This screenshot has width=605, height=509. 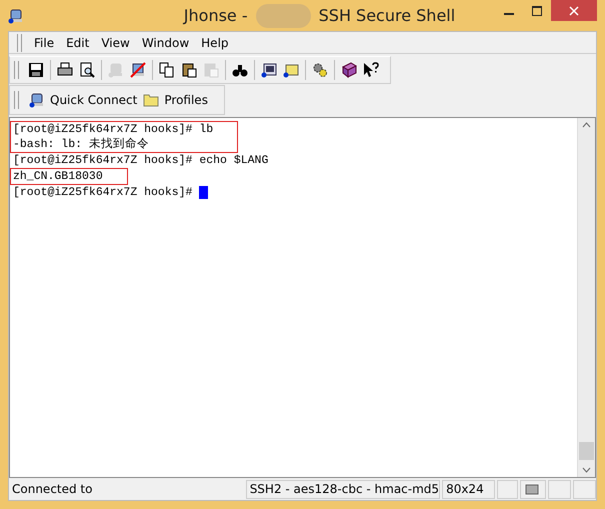 I want to click on copy-icon, so click(x=167, y=70).